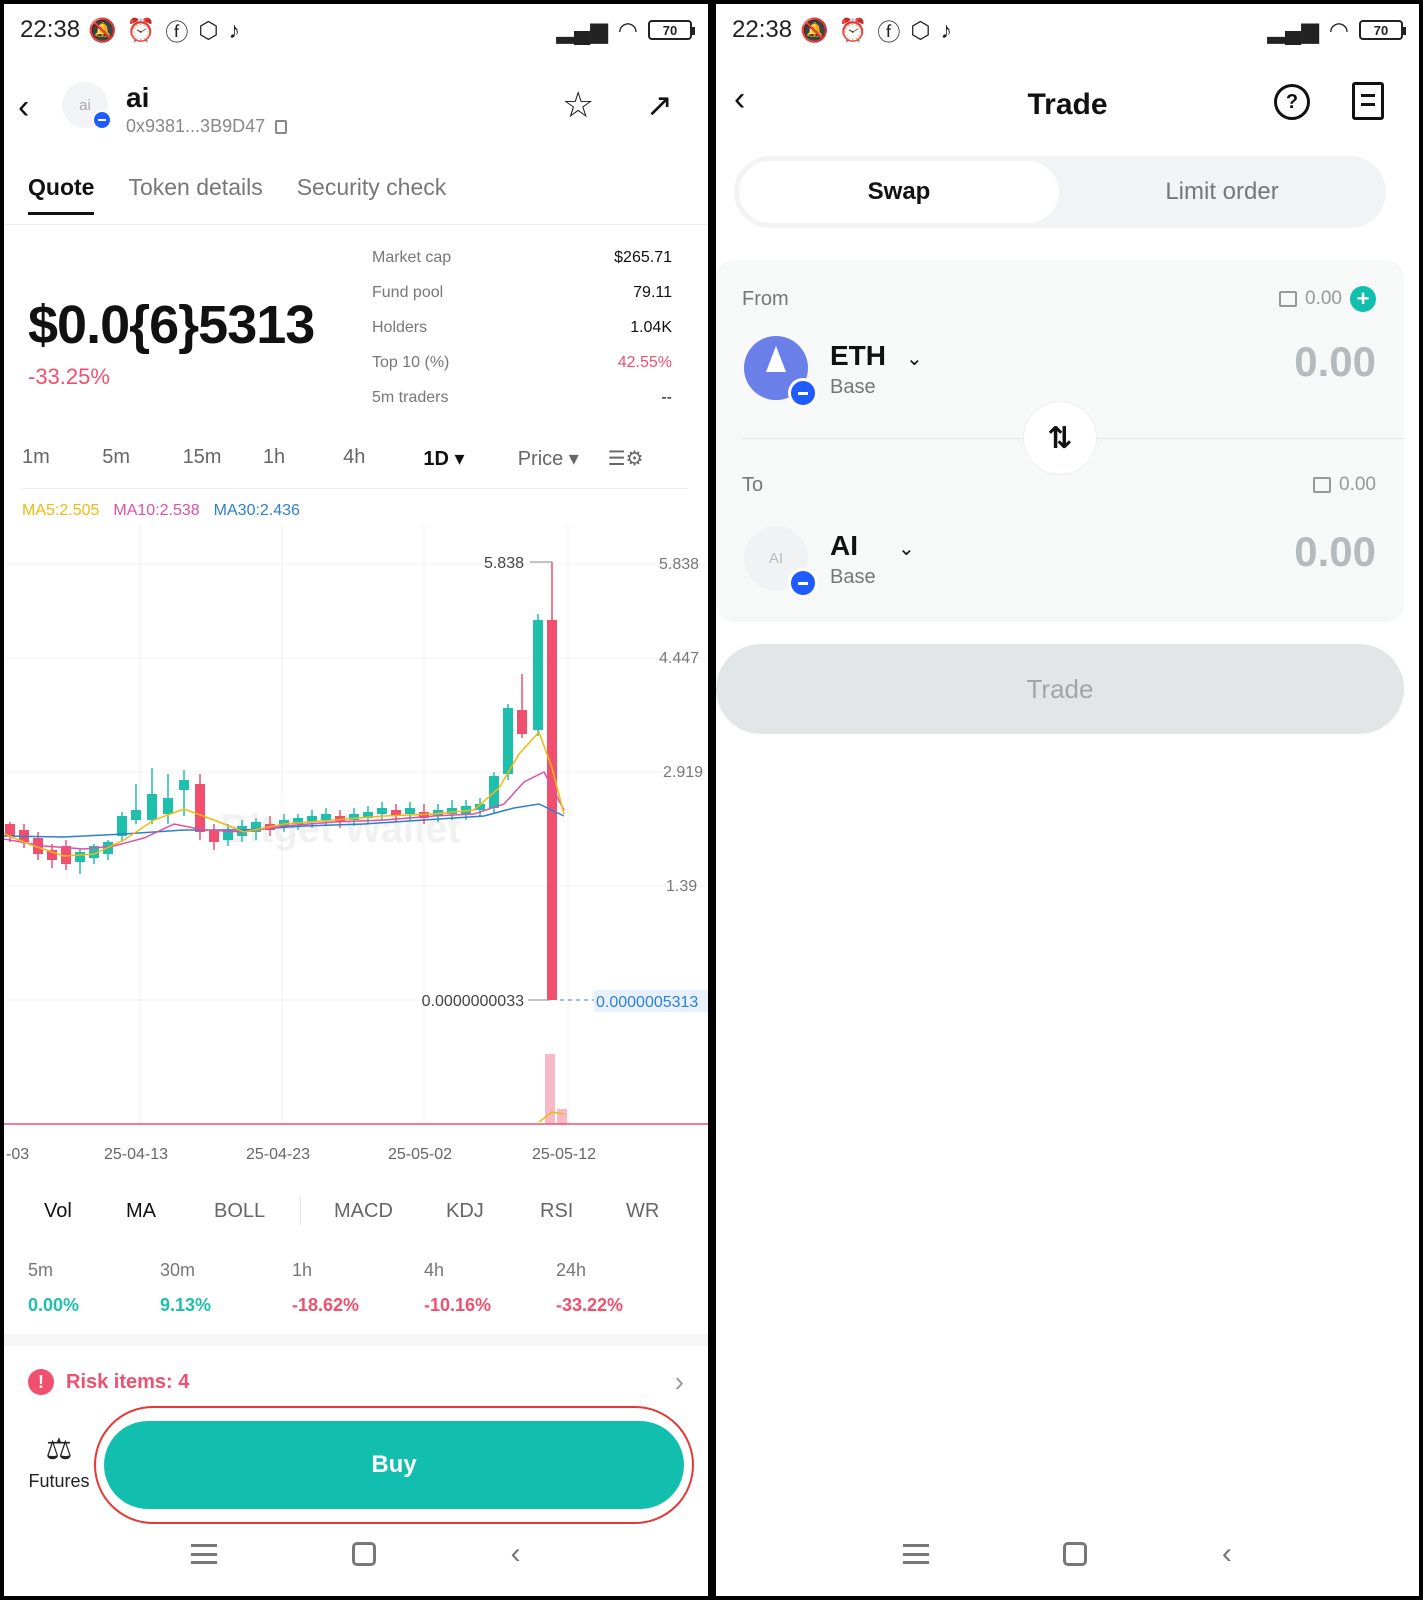  I want to click on back-arrow-icon: ‹, so click(23, 107).